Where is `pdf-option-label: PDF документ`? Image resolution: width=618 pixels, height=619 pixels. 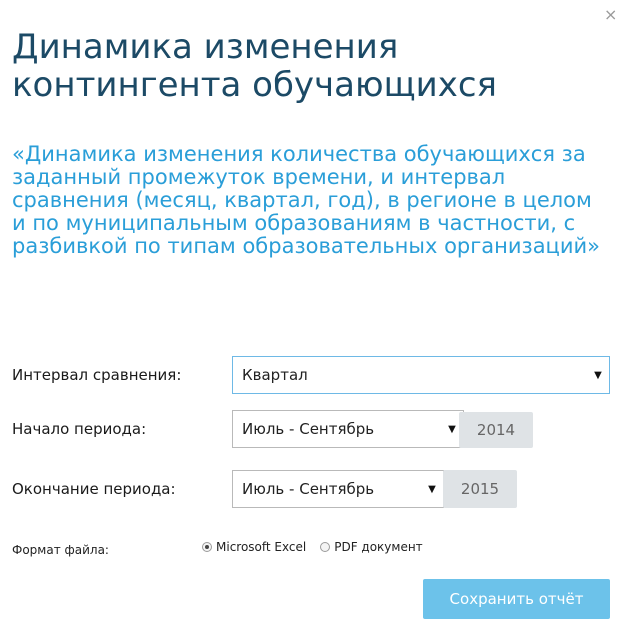
pdf-option-label: PDF документ is located at coordinates (378, 547).